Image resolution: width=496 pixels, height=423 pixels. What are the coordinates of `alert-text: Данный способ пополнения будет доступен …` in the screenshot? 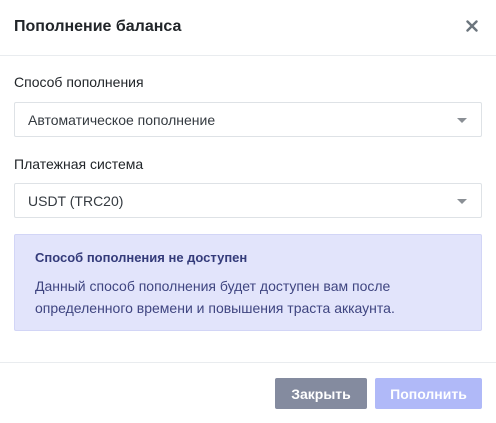 It's located at (215, 297).